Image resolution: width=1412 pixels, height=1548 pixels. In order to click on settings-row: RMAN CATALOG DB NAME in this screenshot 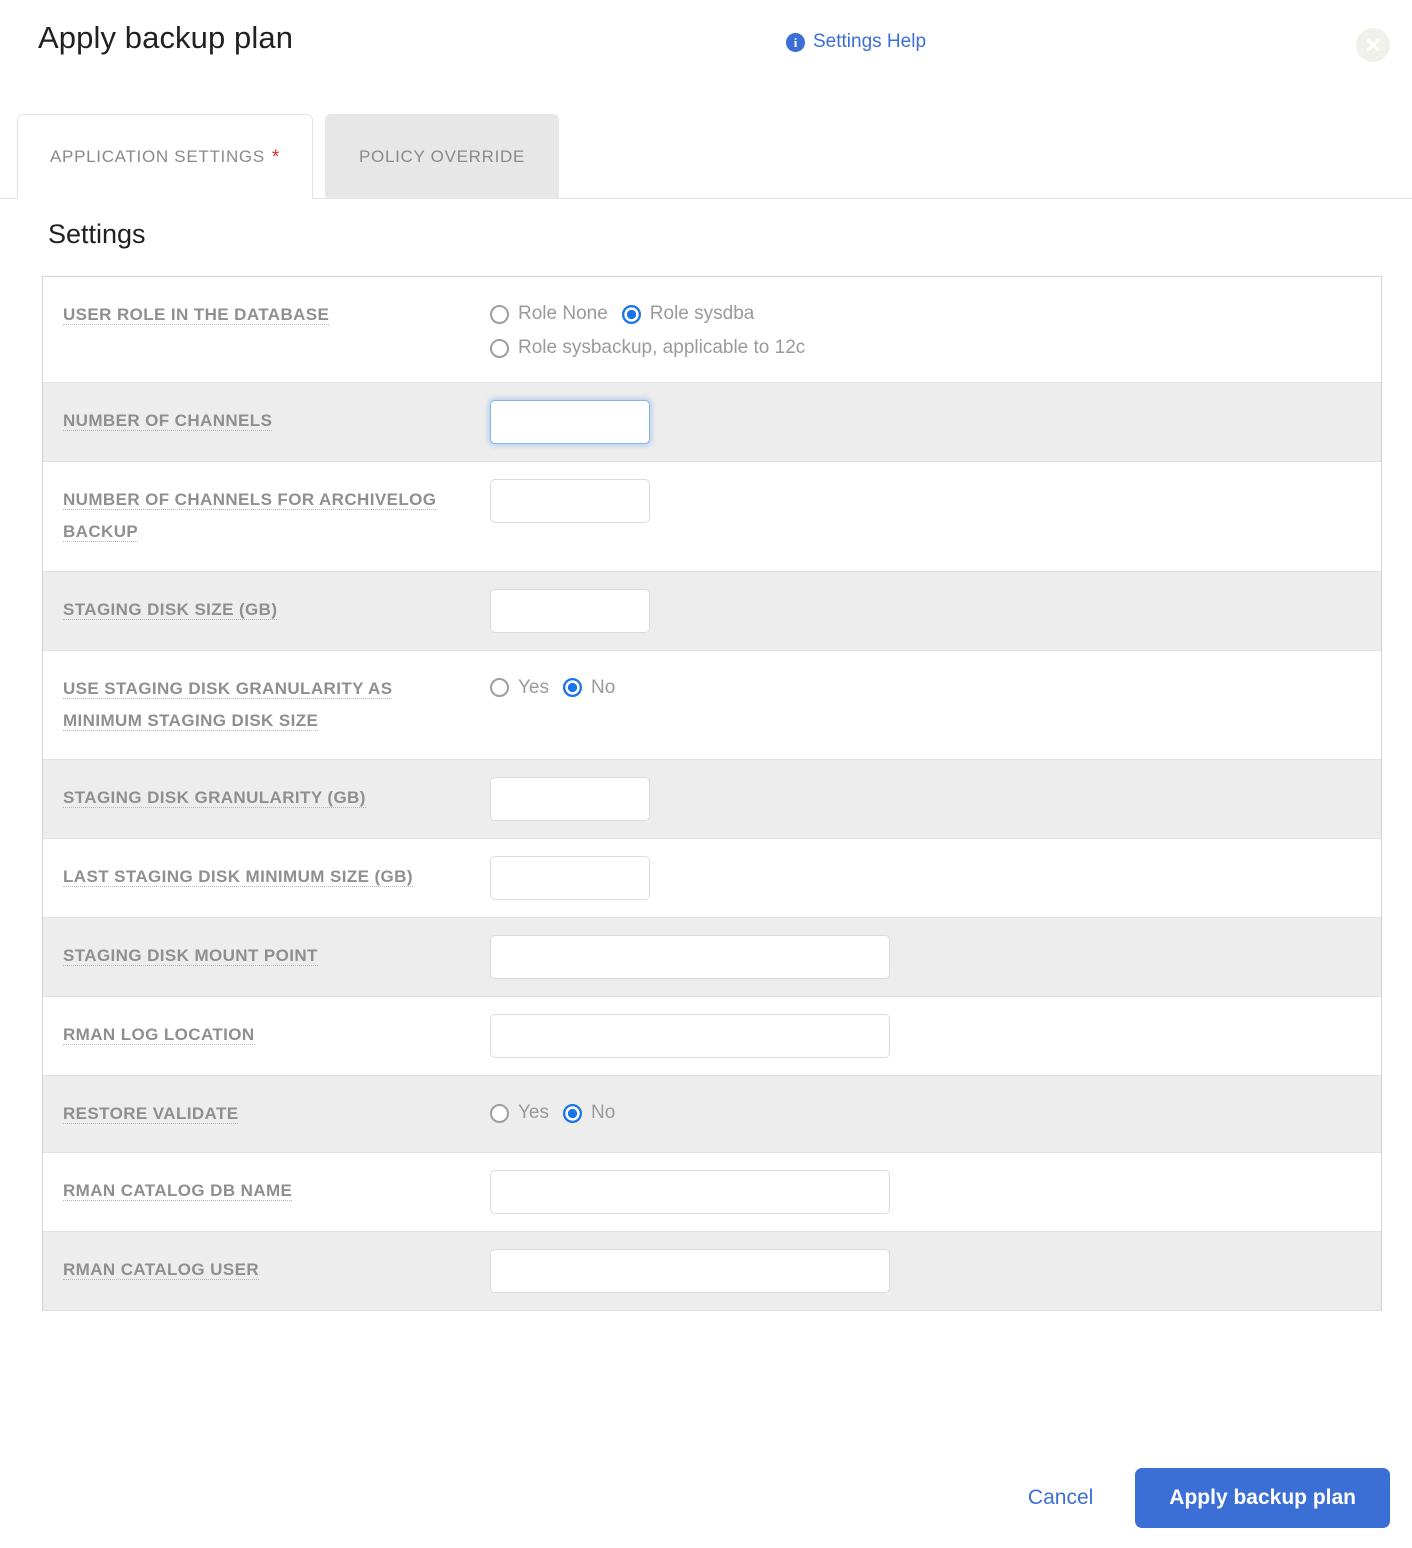, I will do `click(712, 1193)`.